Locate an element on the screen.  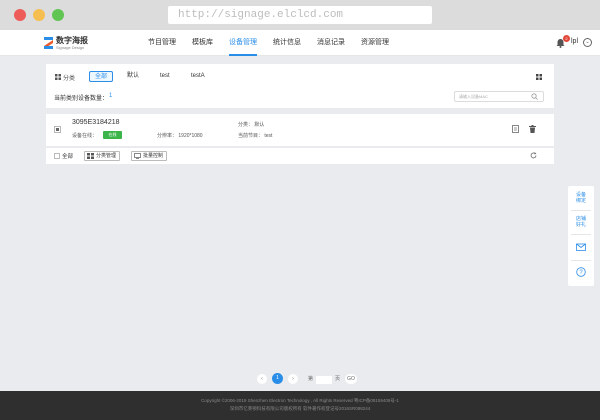
store-gift-link: 店铺 好礼 is located at coordinates (581, 222).